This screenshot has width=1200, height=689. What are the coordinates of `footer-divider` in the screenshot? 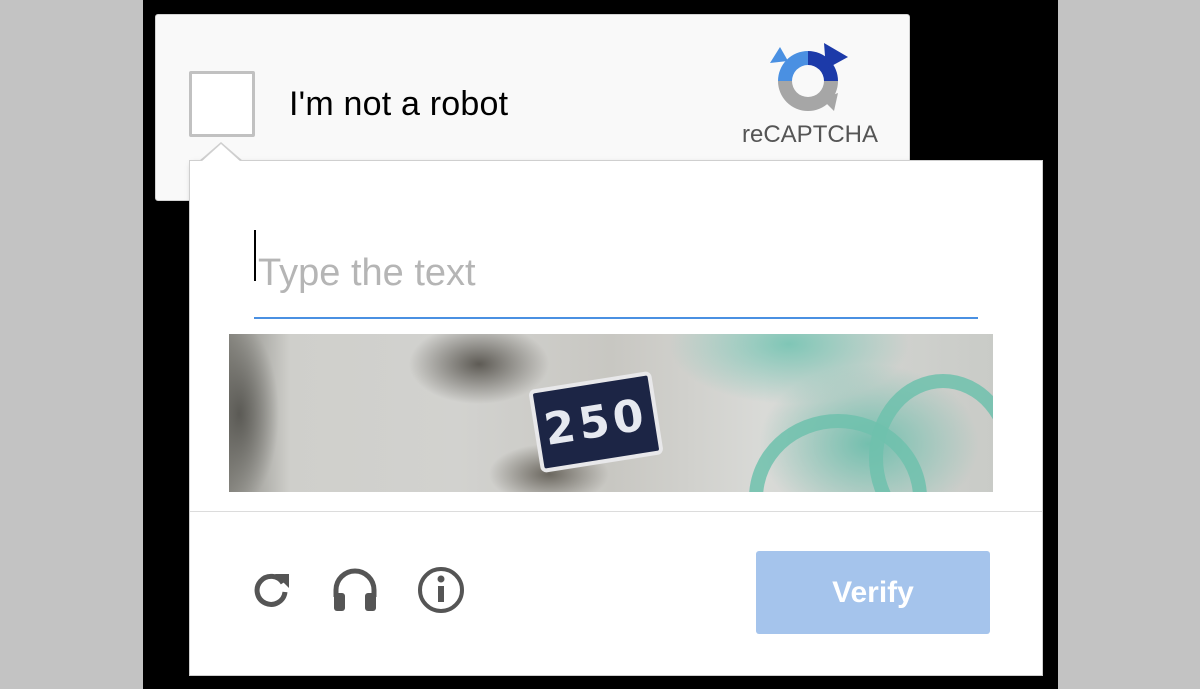 It's located at (616, 511).